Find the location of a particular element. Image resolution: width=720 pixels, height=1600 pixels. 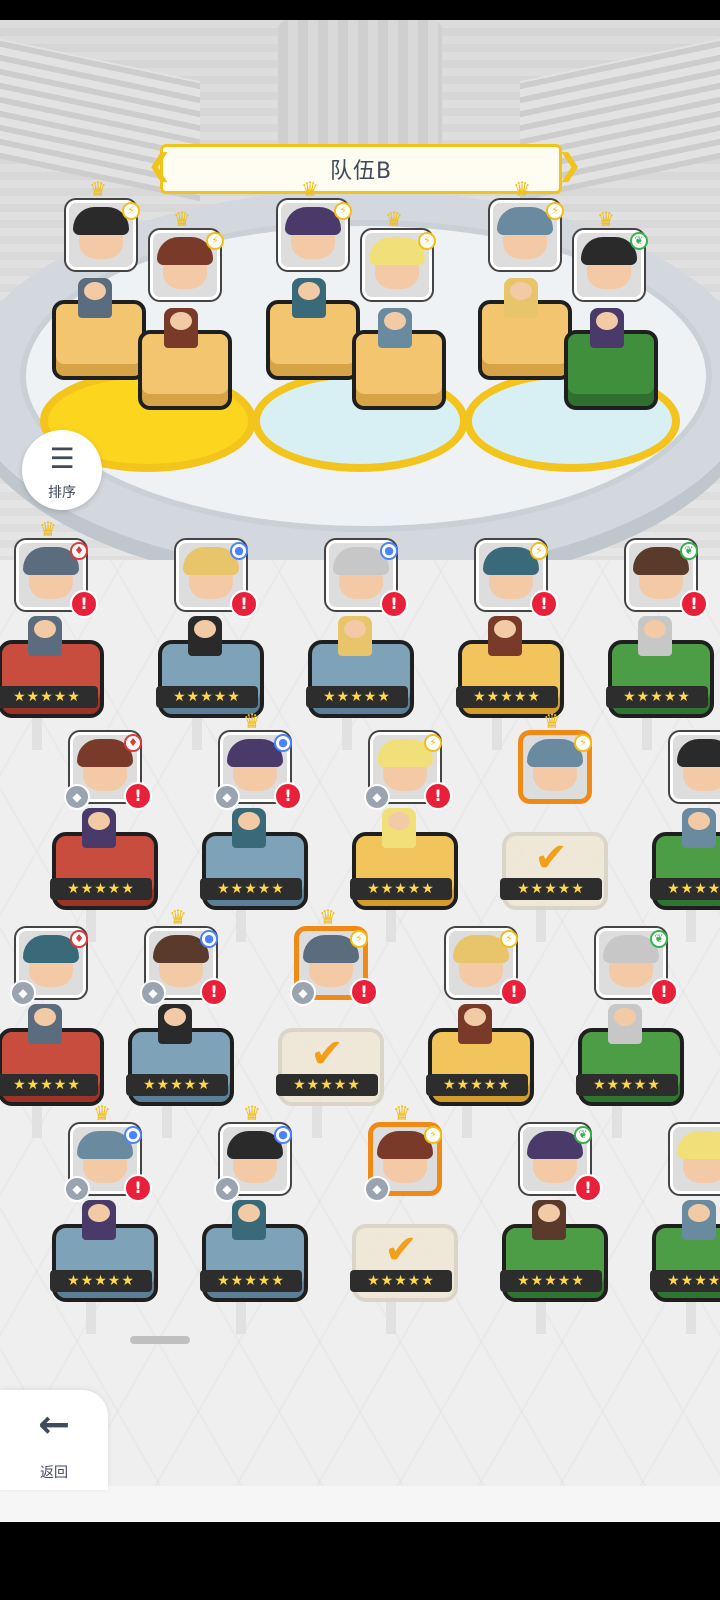

team-banner: ❮ 队伍B ❯ is located at coordinates (364, 169).